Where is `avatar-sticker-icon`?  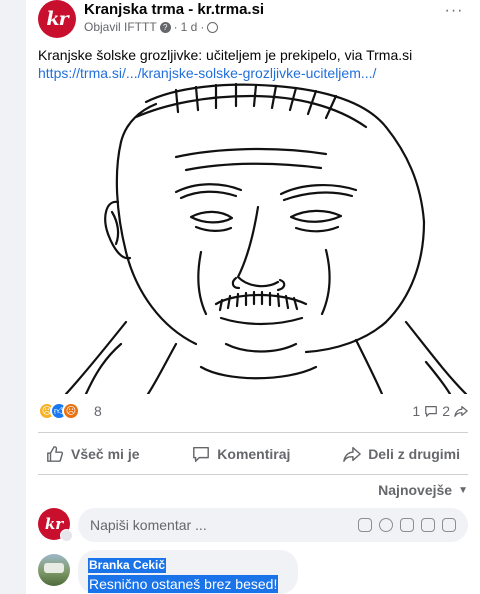 avatar-sticker-icon is located at coordinates (365, 525).